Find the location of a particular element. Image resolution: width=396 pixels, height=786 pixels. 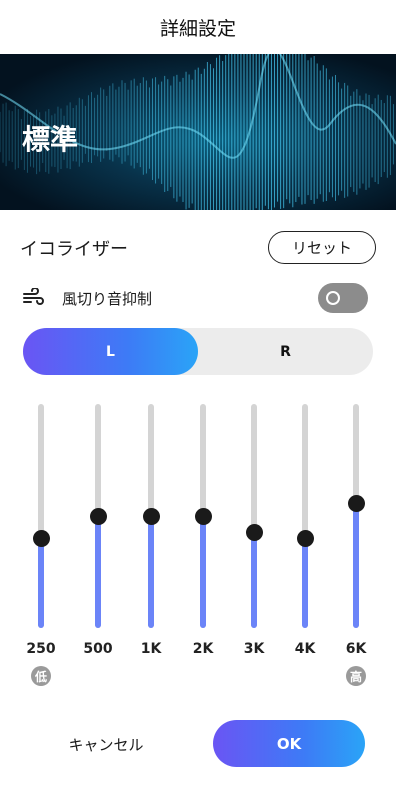

wind-noise-toggle is located at coordinates (343, 298).